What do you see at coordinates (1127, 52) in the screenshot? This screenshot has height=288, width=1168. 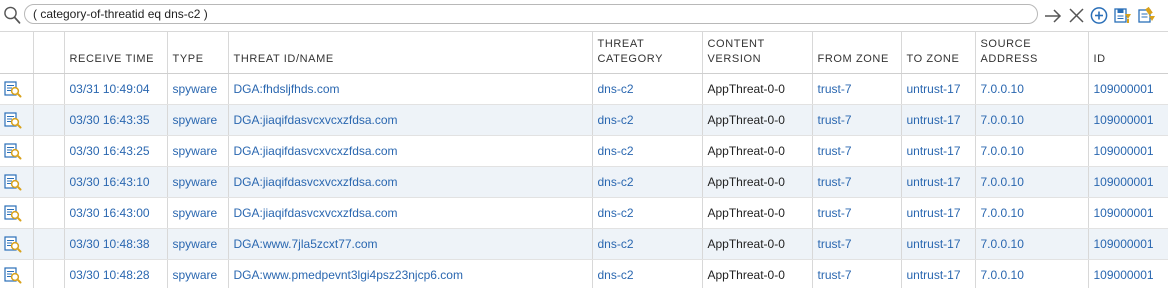 I see `col-header-id: ID` at bounding box center [1127, 52].